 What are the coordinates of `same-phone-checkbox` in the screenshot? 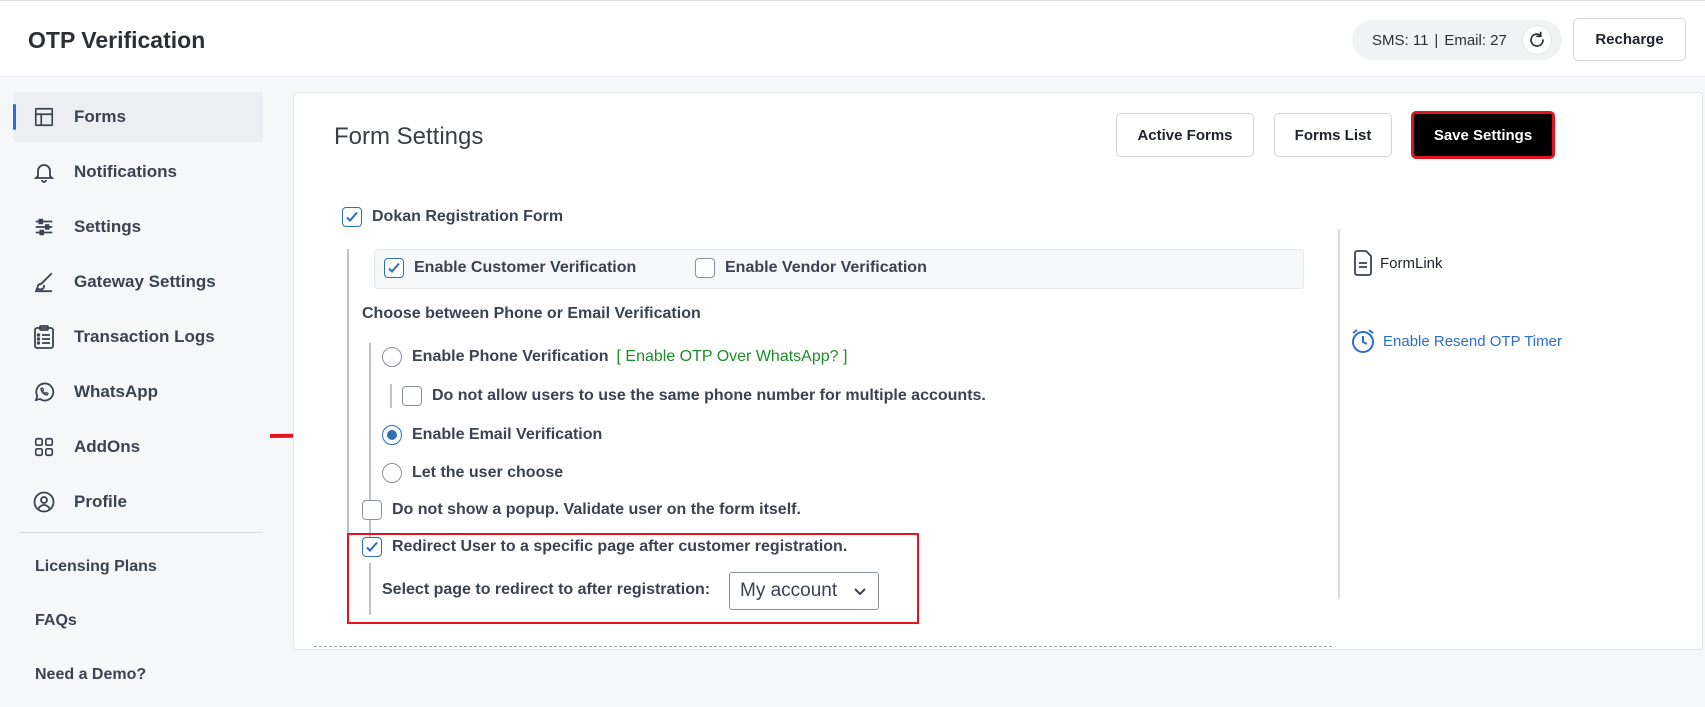 It's located at (412, 396).